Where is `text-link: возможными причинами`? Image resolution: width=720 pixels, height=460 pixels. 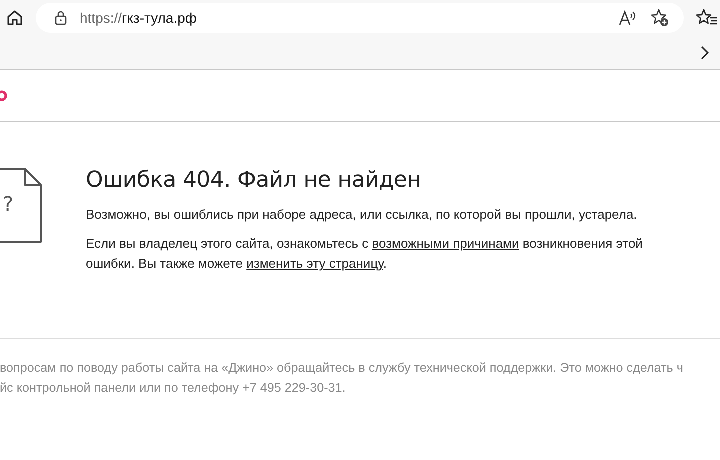
text-link: возможными причинами is located at coordinates (446, 243).